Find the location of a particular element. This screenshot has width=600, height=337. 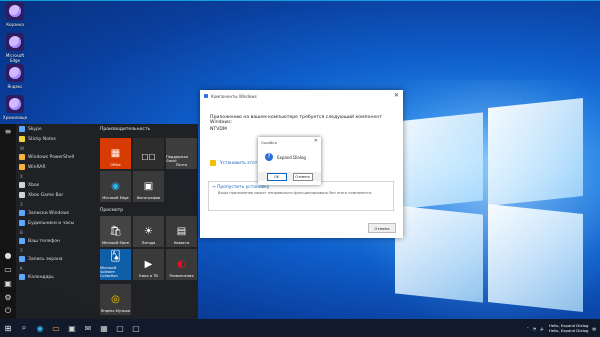

tile-mail: Поддержка Gmail Почта is located at coordinates (181, 153).